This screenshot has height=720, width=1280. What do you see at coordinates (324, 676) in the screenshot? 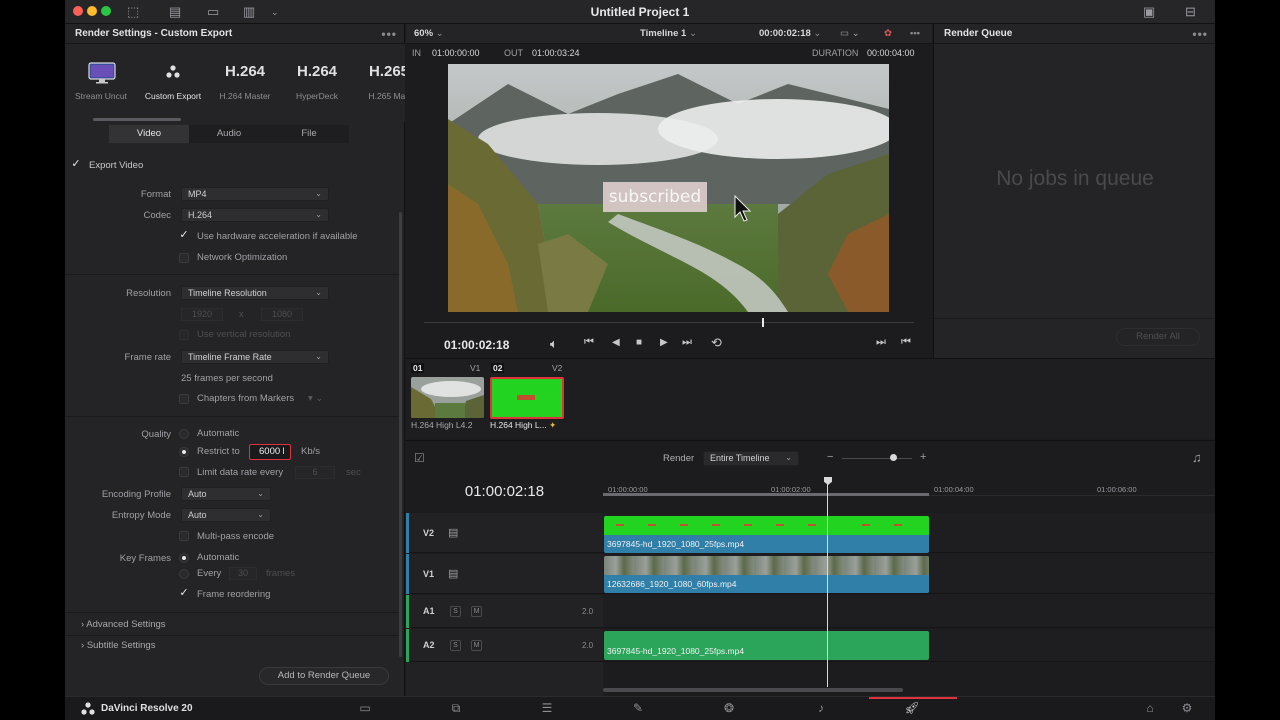
I see `add-to-render-queue-button: Add to Render Queue` at bounding box center [324, 676].